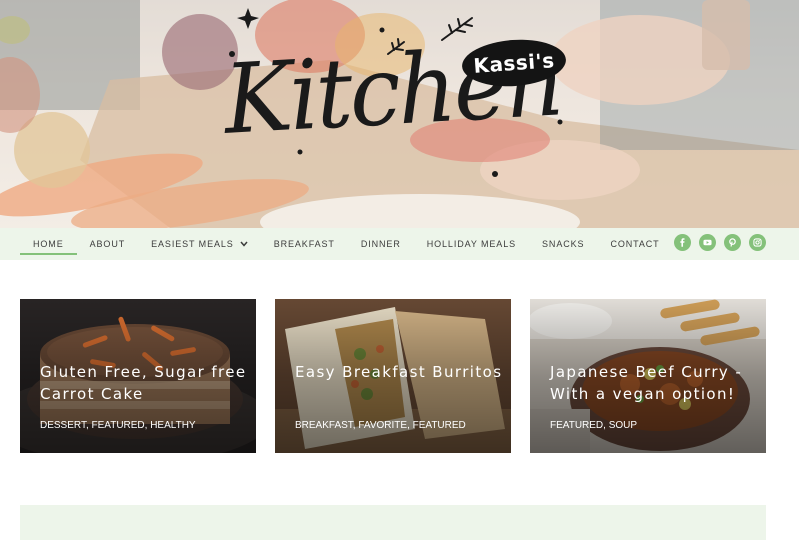  I want to click on social-links, so click(720, 242).